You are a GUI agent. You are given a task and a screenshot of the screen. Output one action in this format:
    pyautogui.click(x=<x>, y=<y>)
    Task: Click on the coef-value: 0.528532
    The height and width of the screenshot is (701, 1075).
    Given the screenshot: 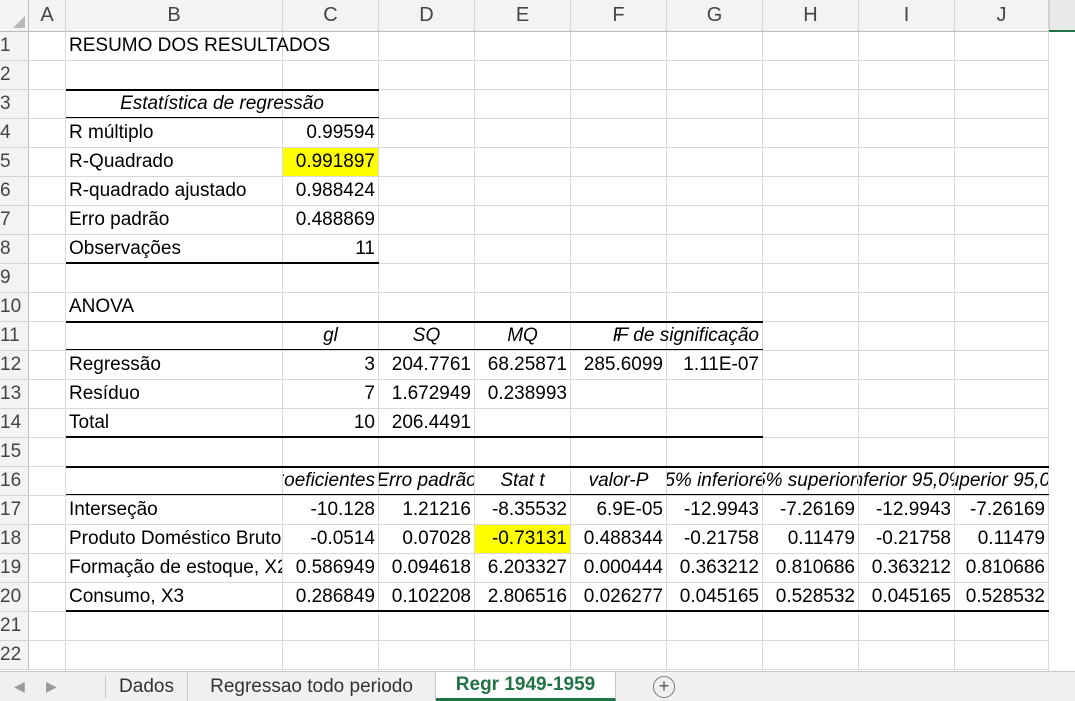 What is the action you would take?
    pyautogui.click(x=810, y=597)
    